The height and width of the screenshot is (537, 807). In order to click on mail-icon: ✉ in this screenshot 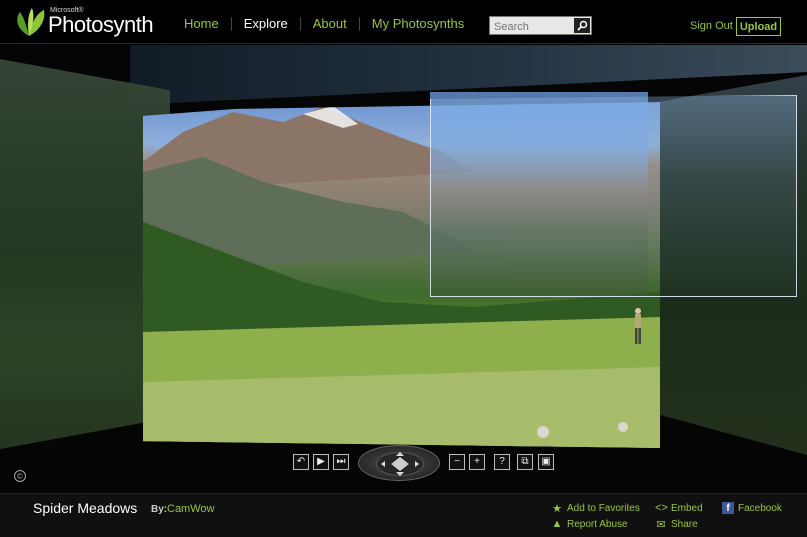, I will do `click(661, 525)`.